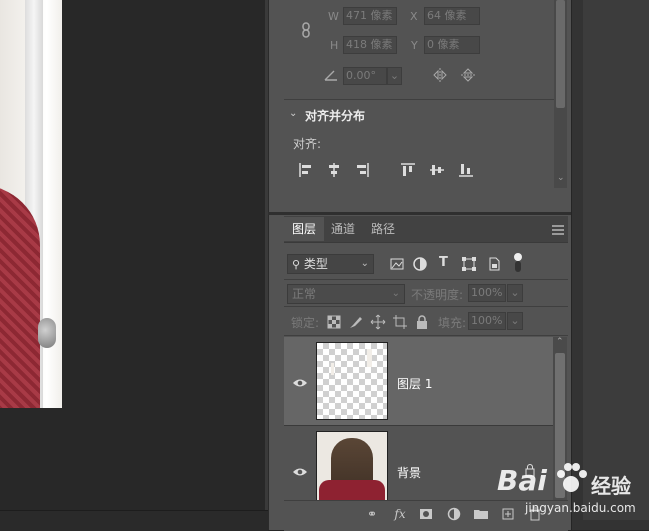 The image size is (649, 531). I want to click on link-layers-icon: ⚭, so click(372, 514).